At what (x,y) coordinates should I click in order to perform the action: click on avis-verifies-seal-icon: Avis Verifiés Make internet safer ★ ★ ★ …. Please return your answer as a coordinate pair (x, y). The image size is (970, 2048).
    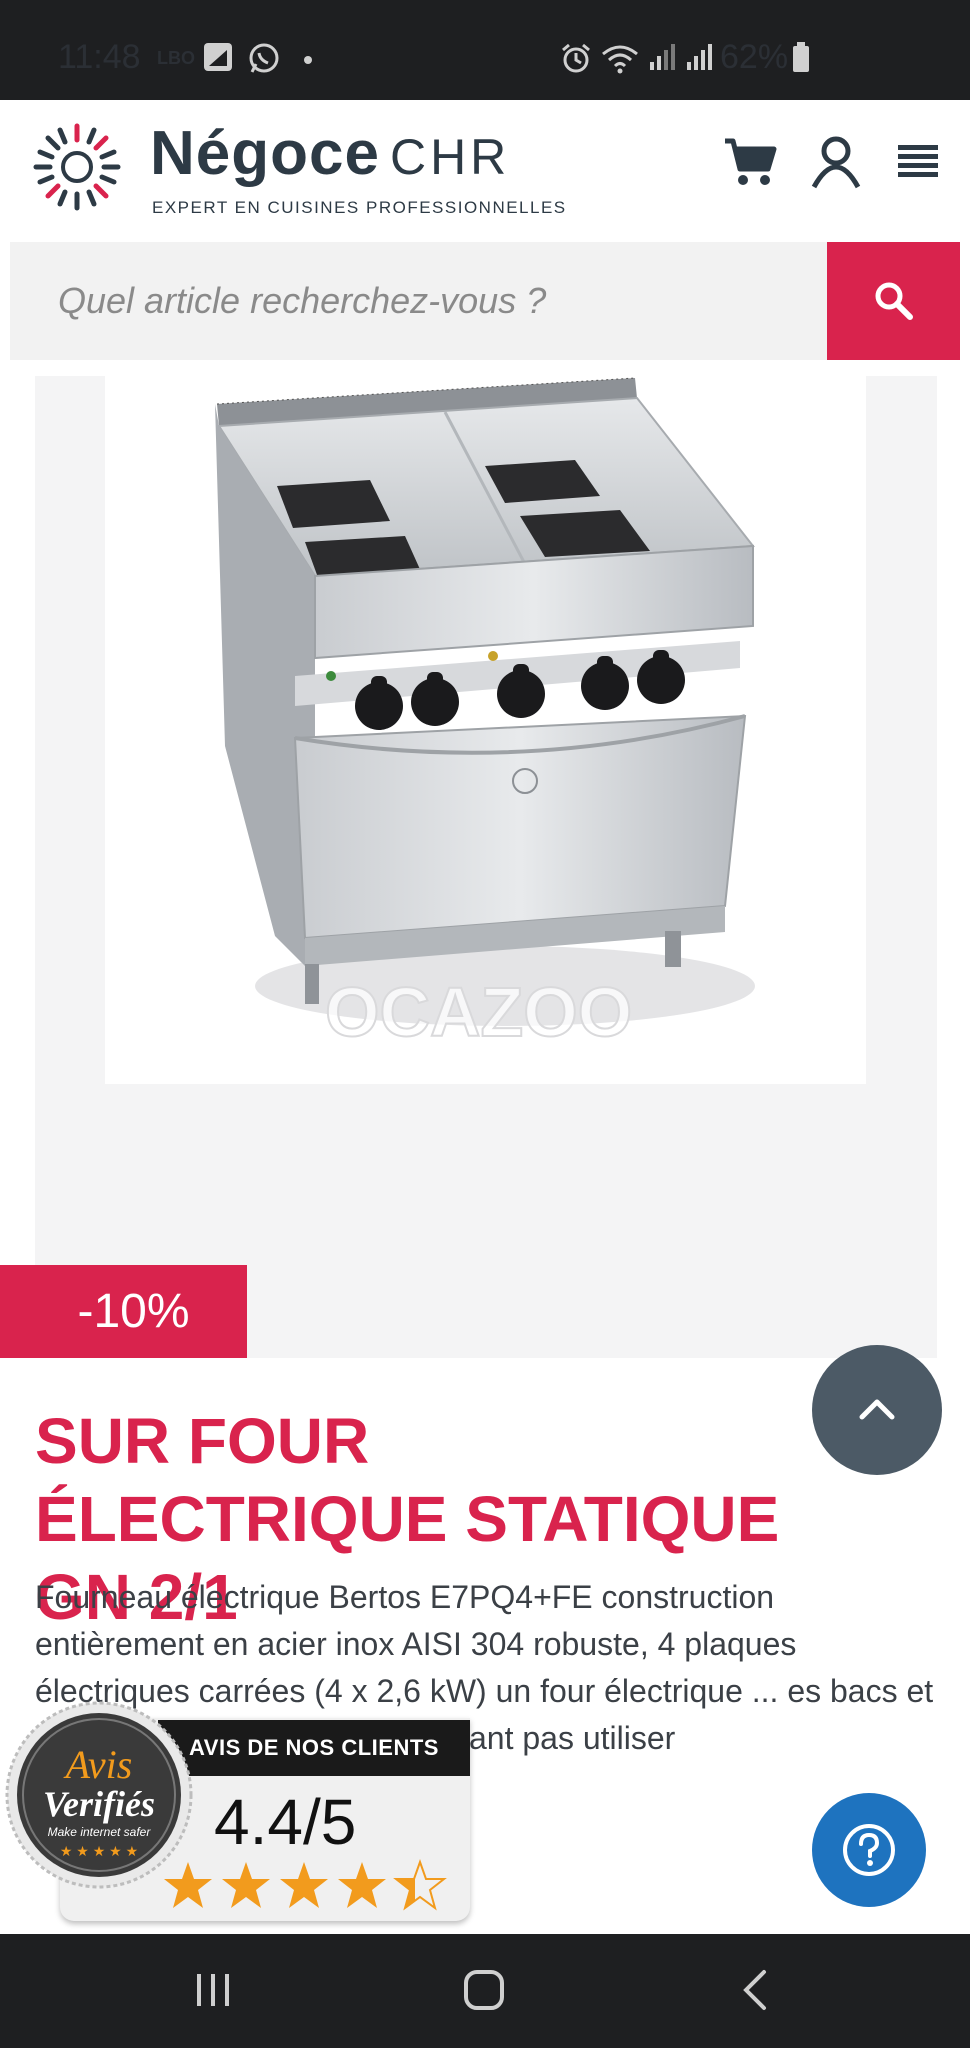
    Looking at the image, I should click on (99, 1795).